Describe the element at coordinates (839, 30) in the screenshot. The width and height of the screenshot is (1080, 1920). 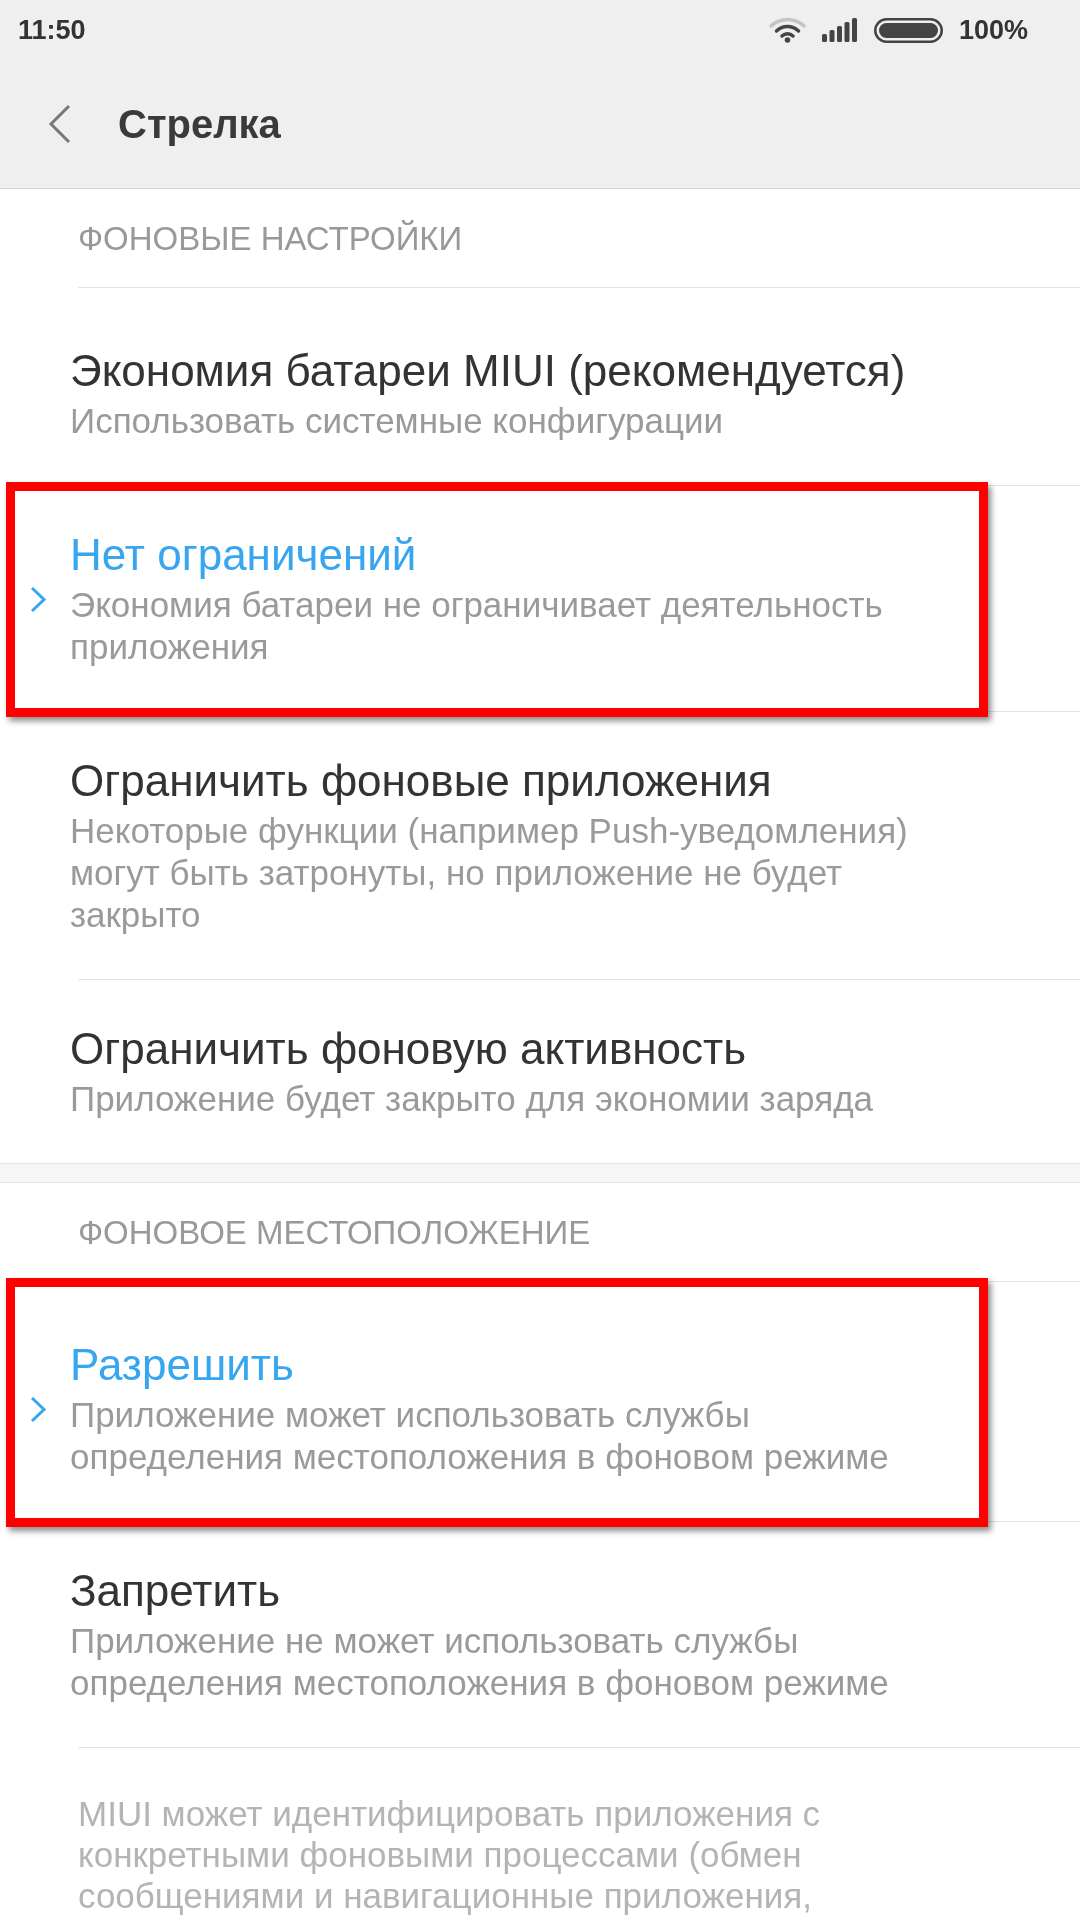
I see `signal-icon` at that location.